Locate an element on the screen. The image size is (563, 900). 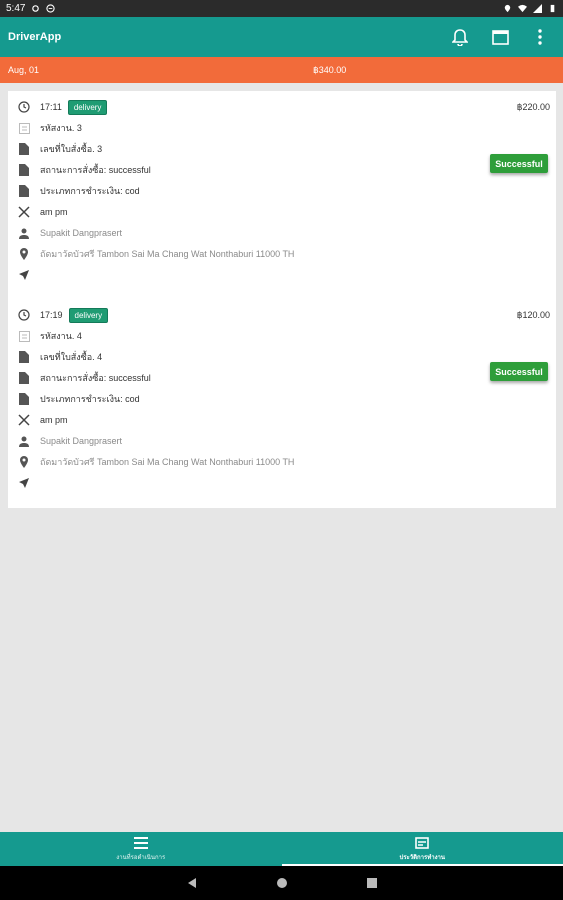
wifi-icon is located at coordinates (522, 8).